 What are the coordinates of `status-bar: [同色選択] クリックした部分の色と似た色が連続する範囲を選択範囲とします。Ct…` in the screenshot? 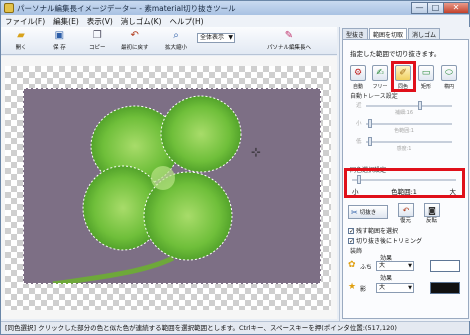 It's located at (235, 327).